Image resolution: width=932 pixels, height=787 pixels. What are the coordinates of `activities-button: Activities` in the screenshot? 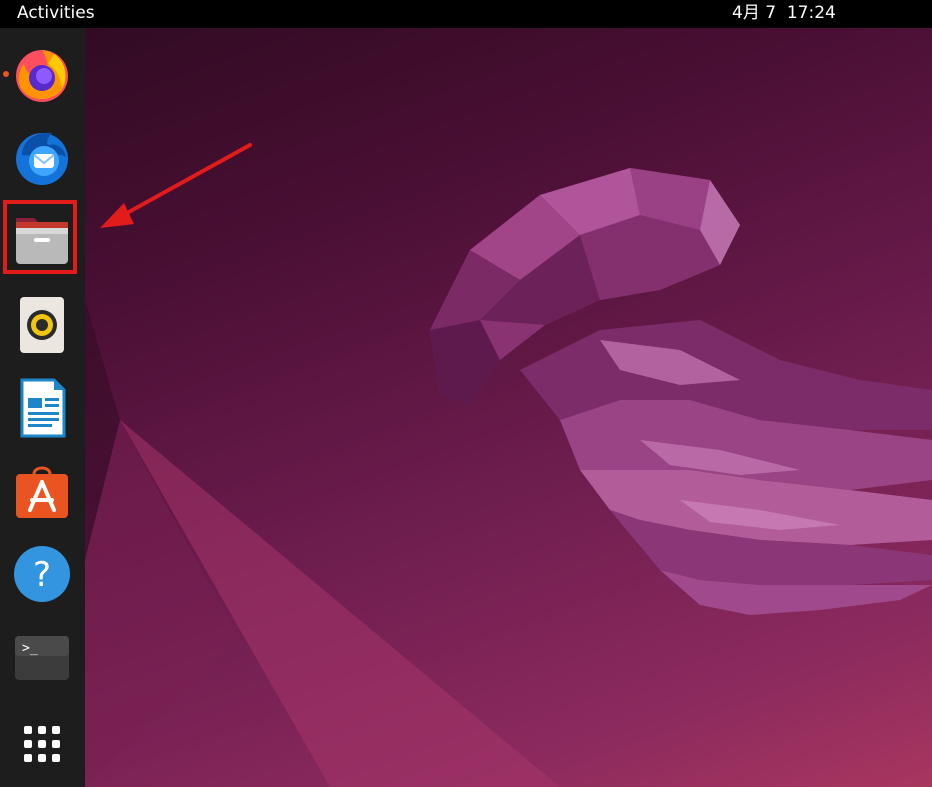 It's located at (56, 13).